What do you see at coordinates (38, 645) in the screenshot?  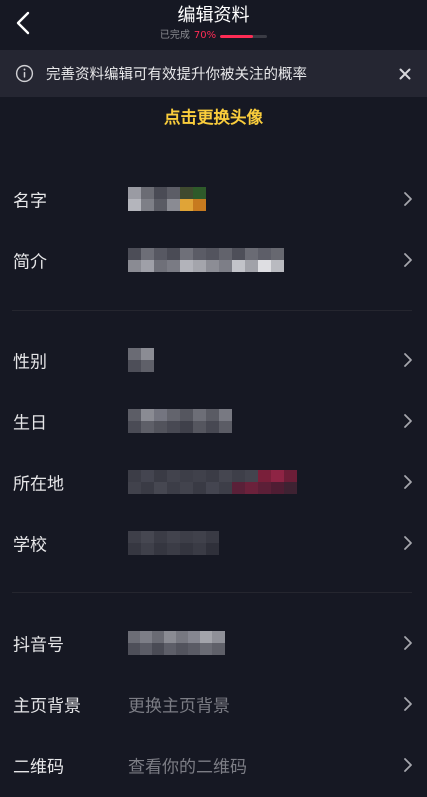 I see `row-label: 抖音号` at bounding box center [38, 645].